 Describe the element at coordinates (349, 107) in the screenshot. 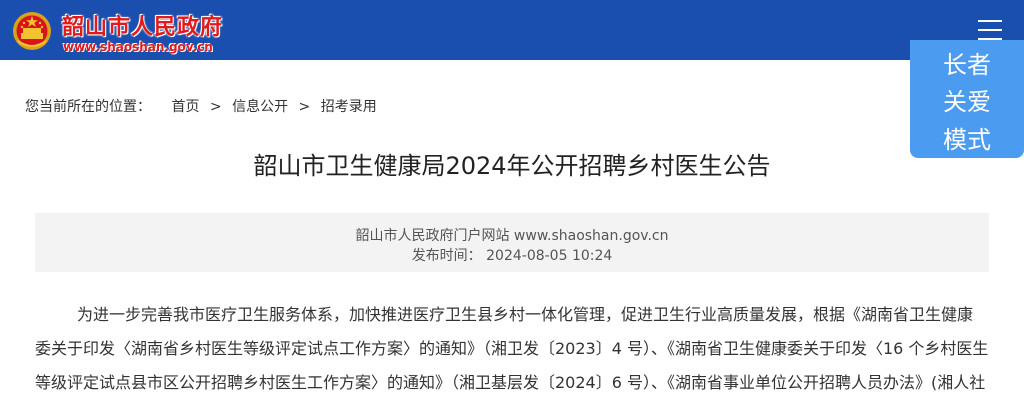

I see `breadcrumb-recruit-link: 招考录用` at that location.